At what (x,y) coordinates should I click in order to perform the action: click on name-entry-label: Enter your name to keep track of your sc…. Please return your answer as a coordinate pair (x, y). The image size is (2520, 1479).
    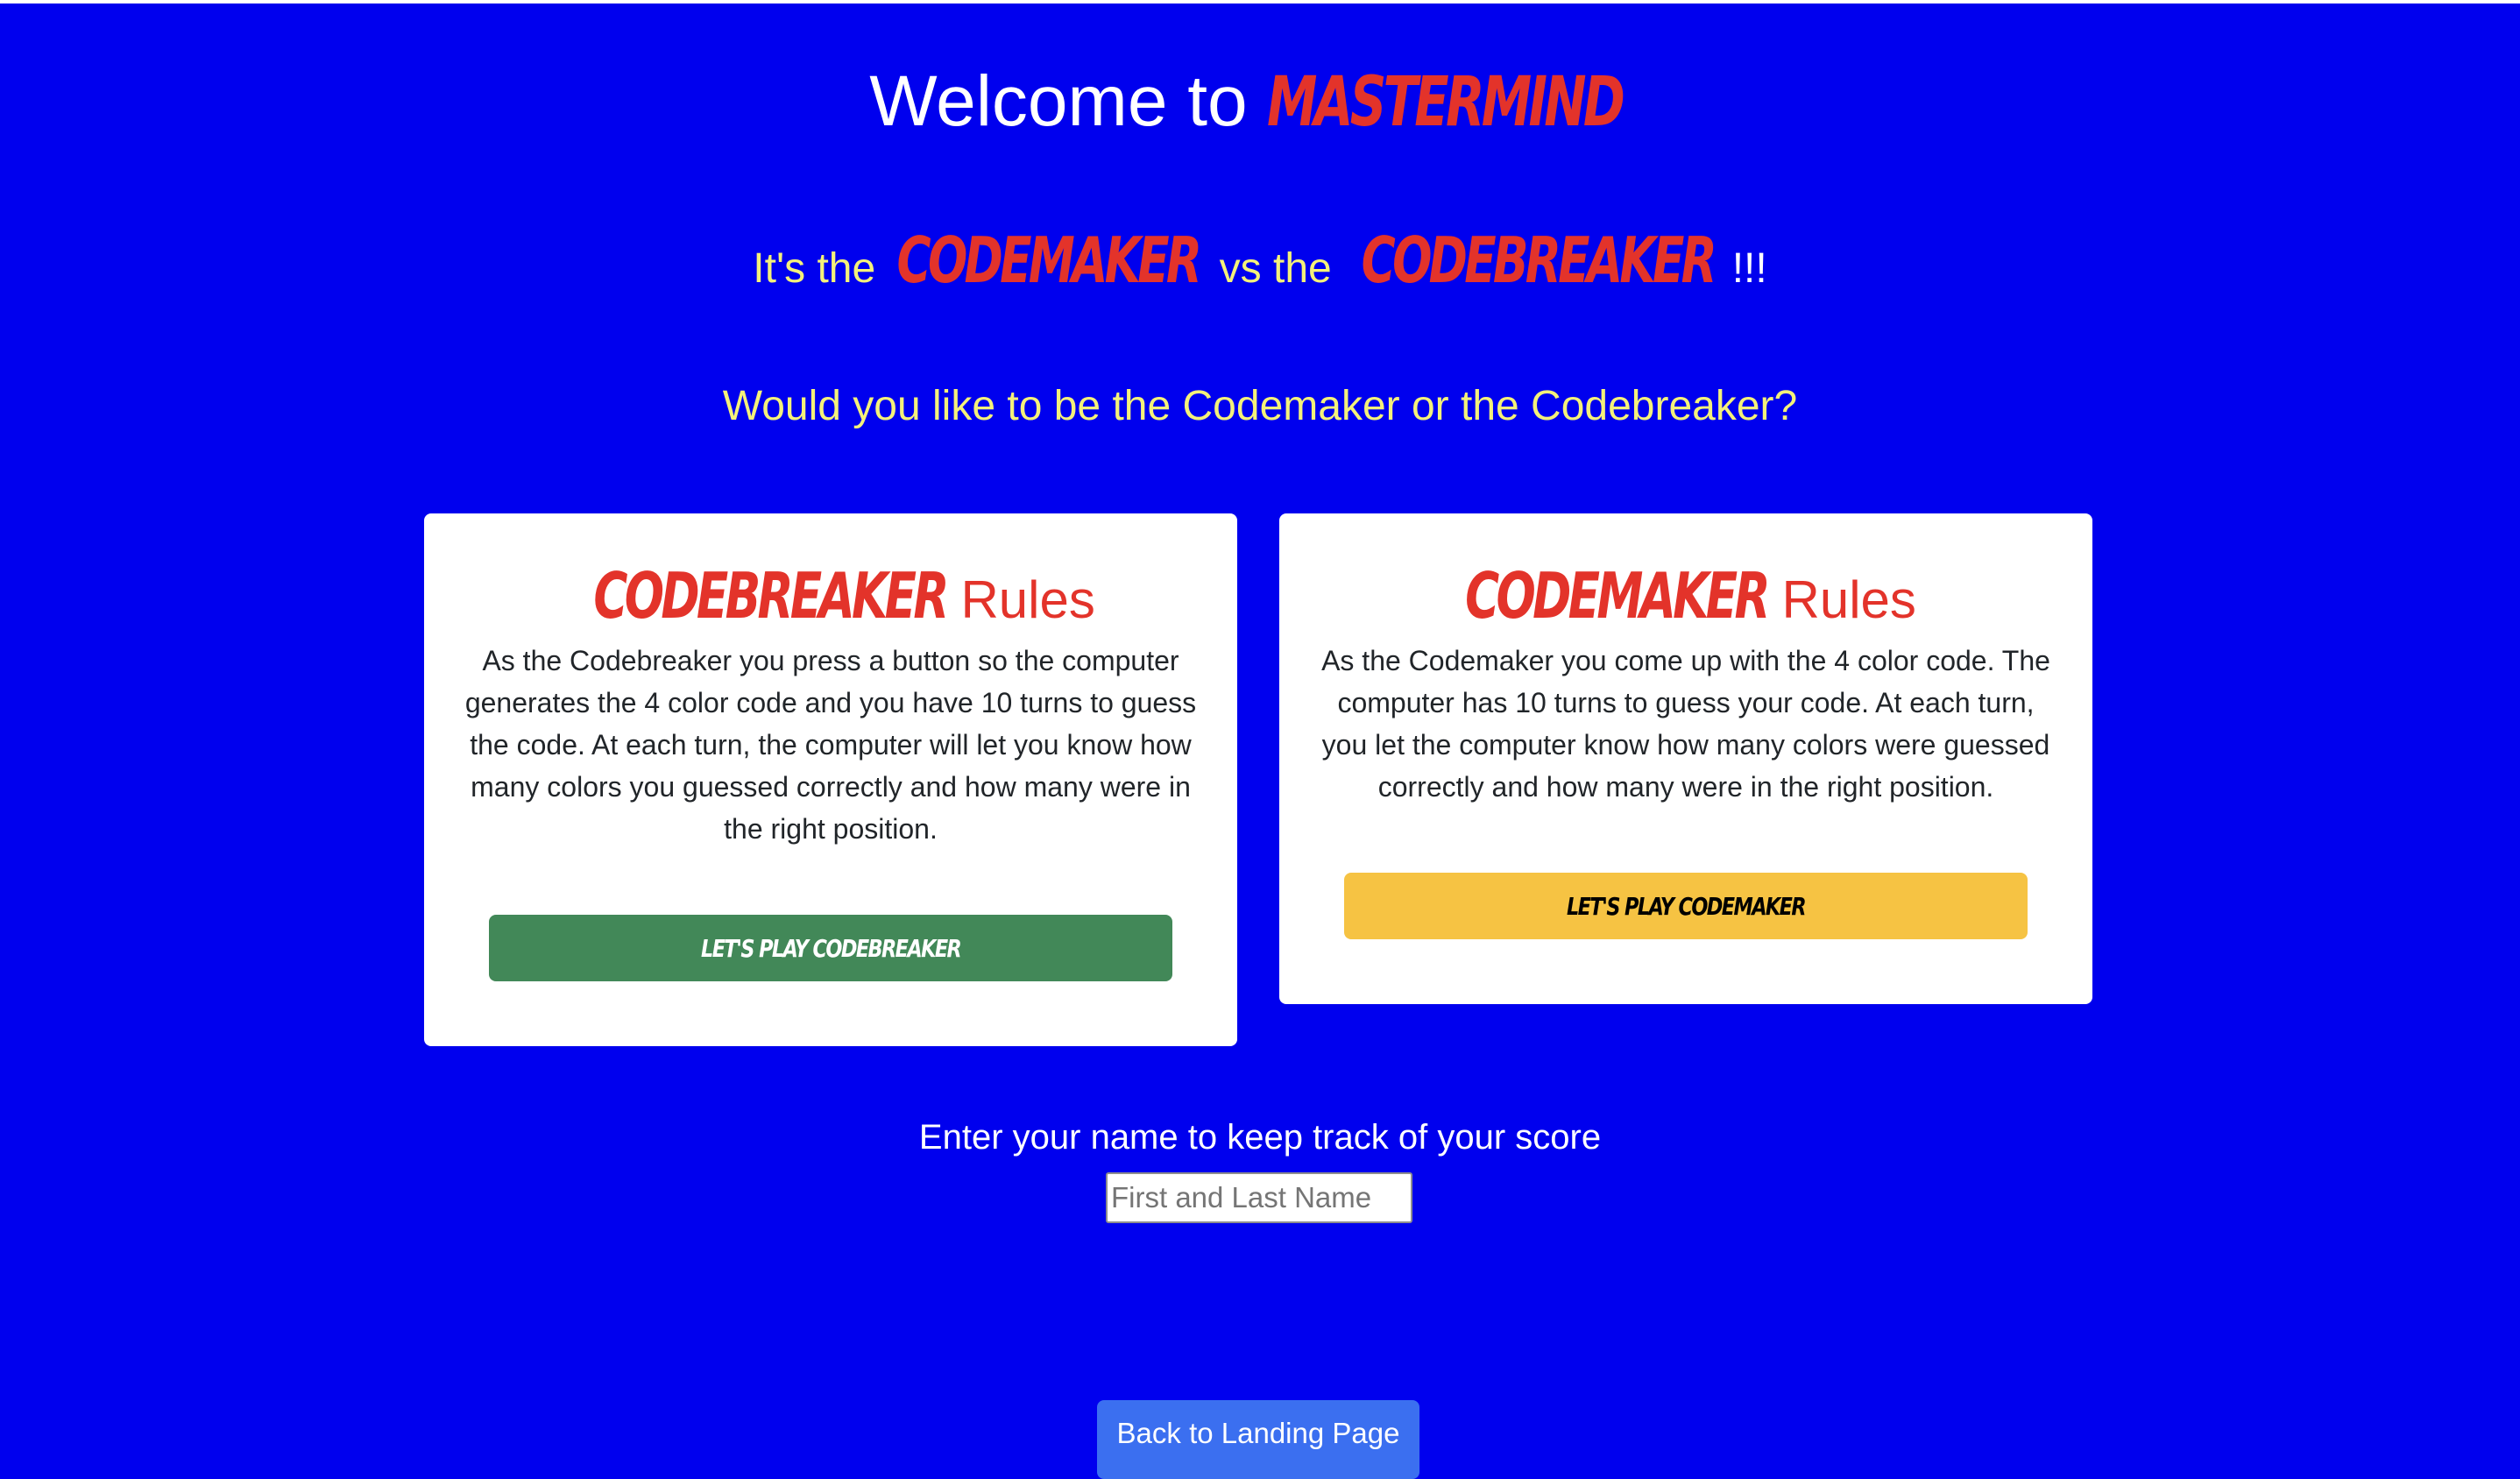
    Looking at the image, I should click on (1260, 1138).